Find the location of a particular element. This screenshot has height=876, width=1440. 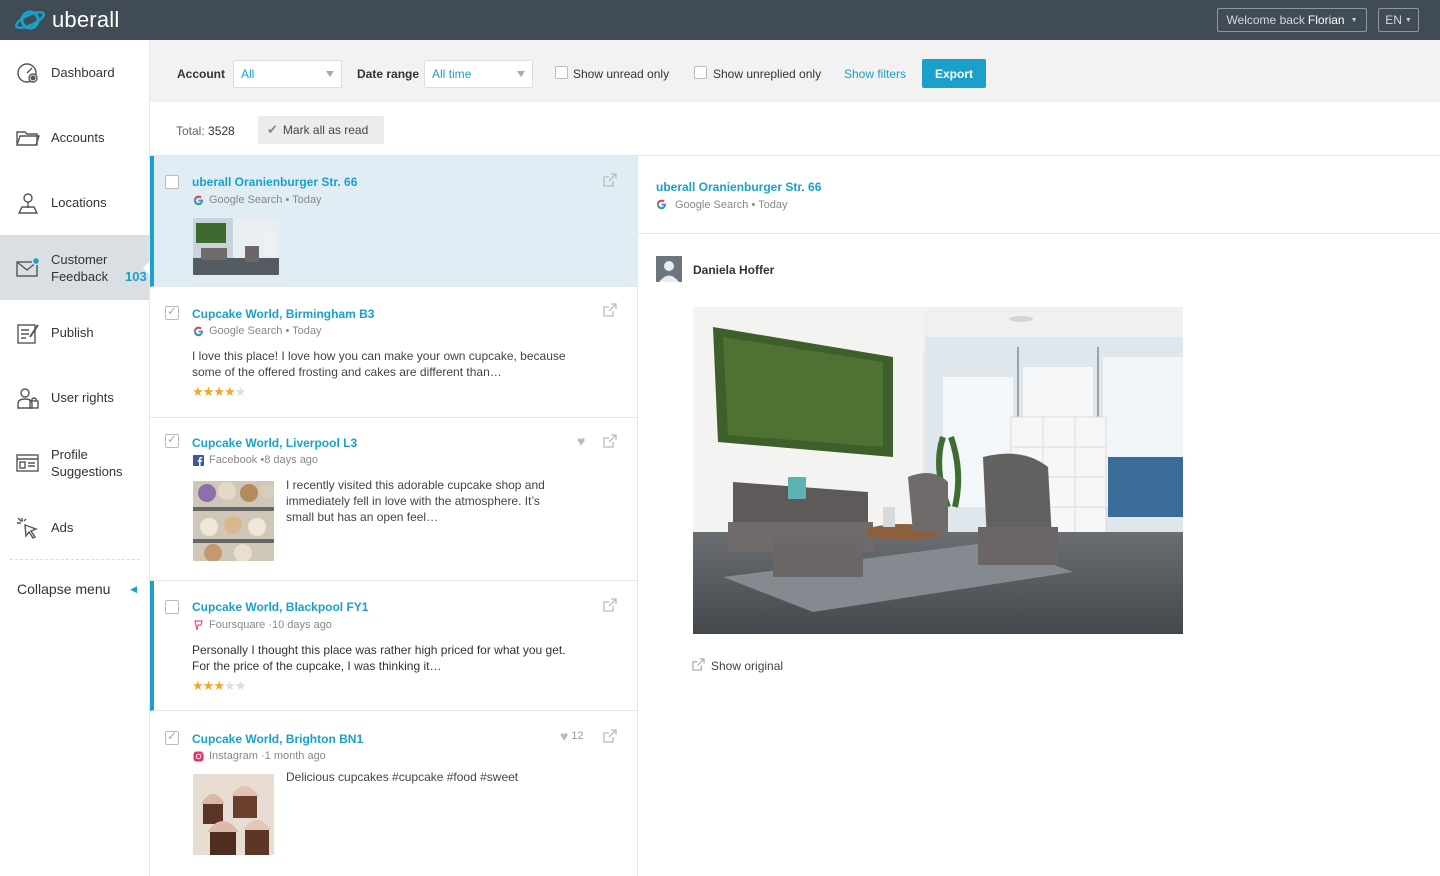

show-unread-checkbox is located at coordinates (561, 72).